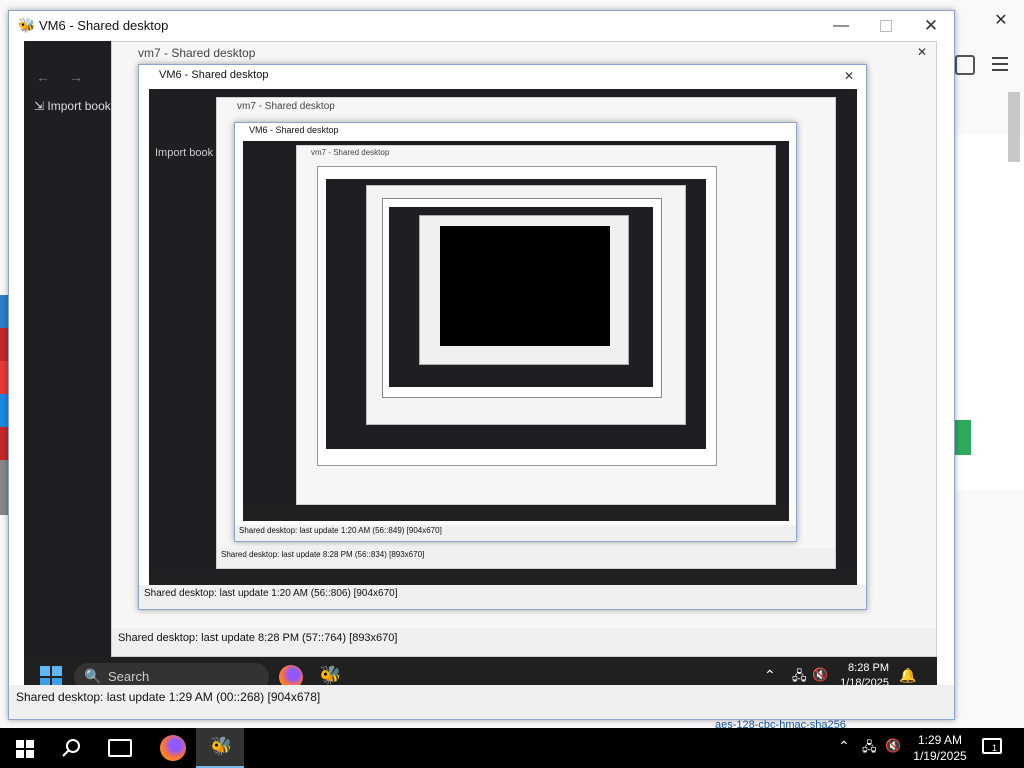  I want to click on vm-notification-bell-icon: 🔔, so click(907, 675).